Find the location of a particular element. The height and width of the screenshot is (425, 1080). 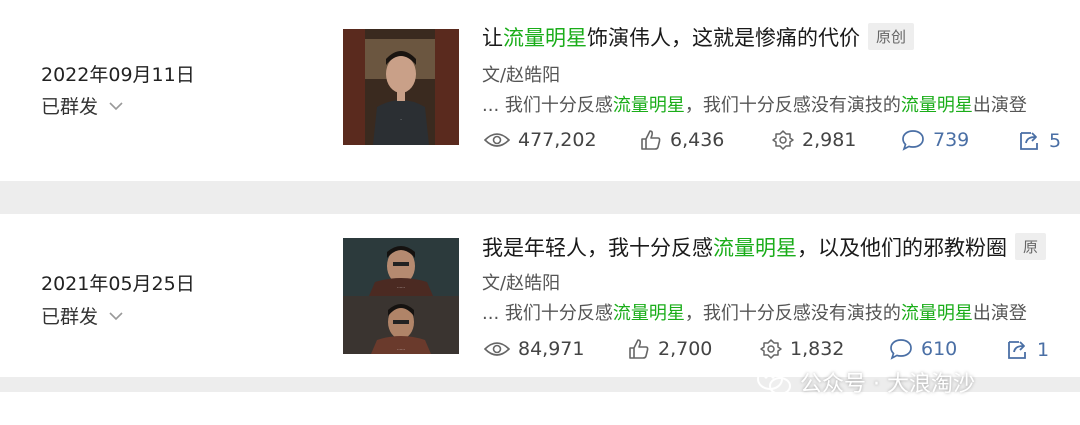

views-stat: 477,202 is located at coordinates (540, 140).